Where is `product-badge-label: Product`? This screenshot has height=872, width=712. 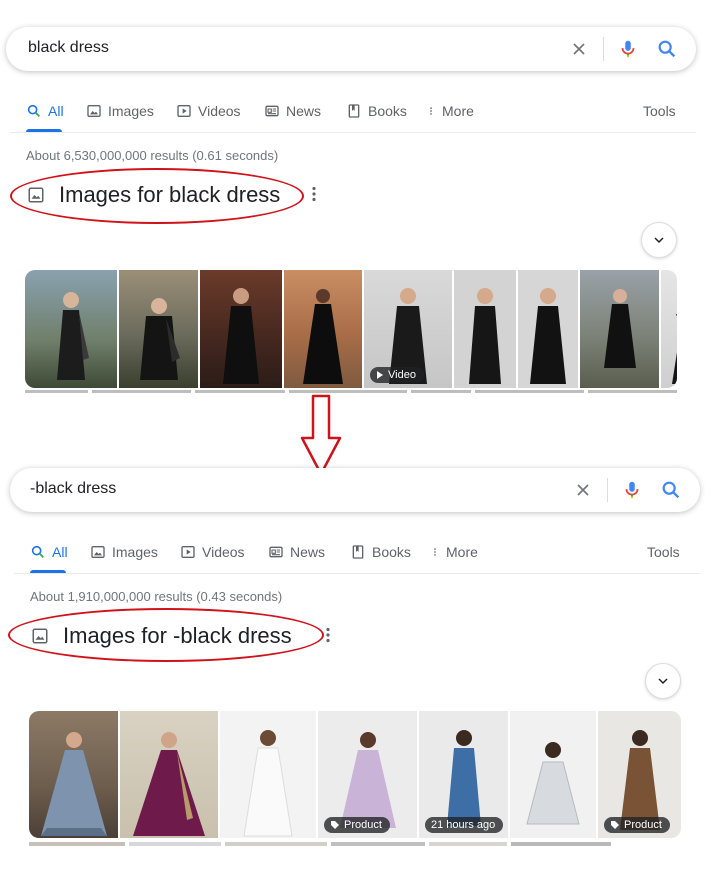
product-badge-label: Product is located at coordinates (363, 825).